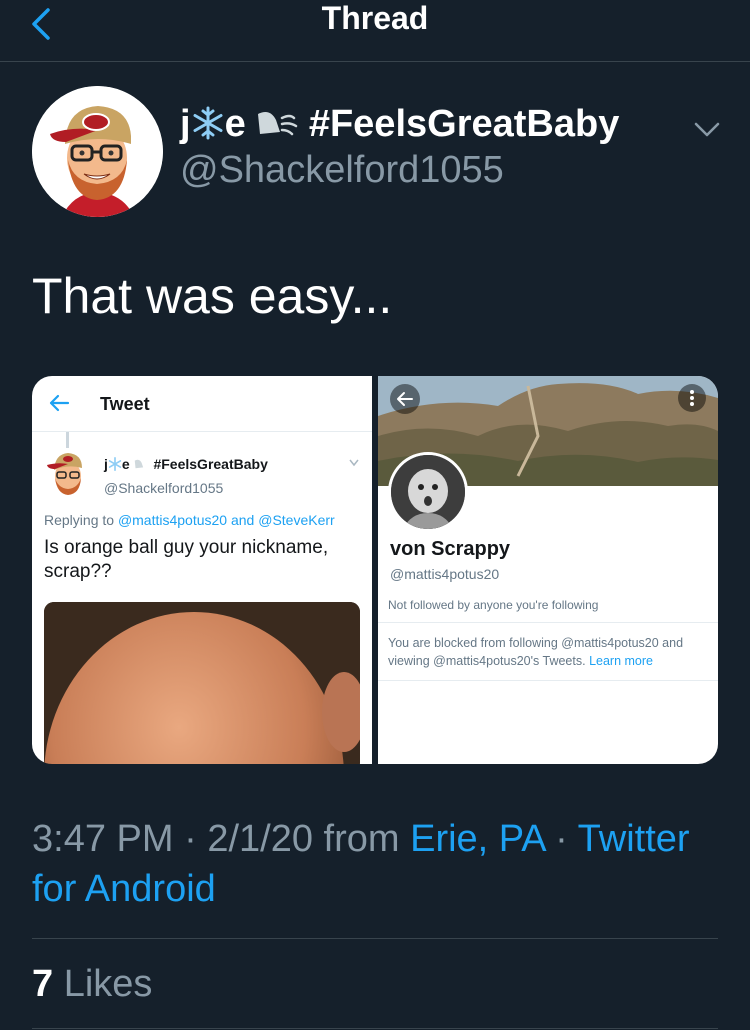  I want to click on more-icon, so click(692, 398).